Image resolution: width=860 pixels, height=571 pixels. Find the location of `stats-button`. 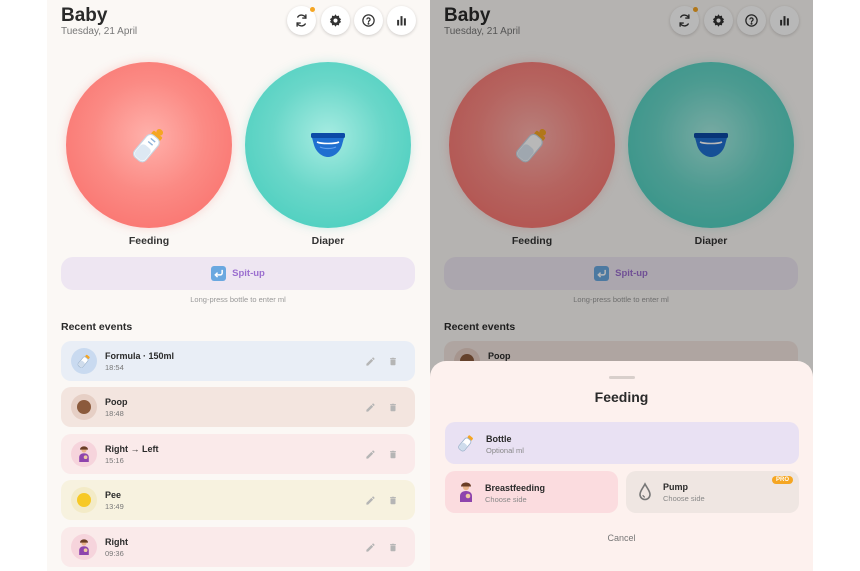

stats-button is located at coordinates (401, 20).